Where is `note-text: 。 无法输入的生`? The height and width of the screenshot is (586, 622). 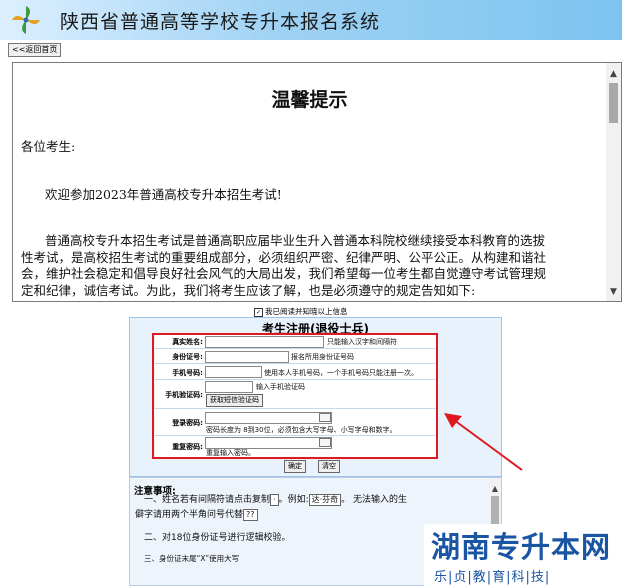
note-text: 。 无法输入的生 is located at coordinates (374, 500).